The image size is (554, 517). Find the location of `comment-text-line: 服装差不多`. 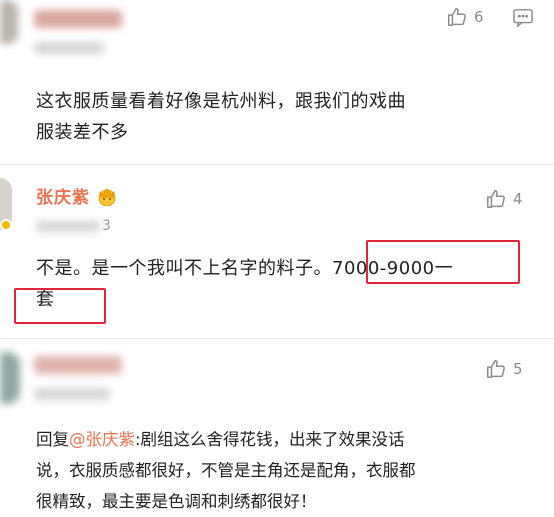

comment-text-line: 服装差不多 is located at coordinates (82, 132).